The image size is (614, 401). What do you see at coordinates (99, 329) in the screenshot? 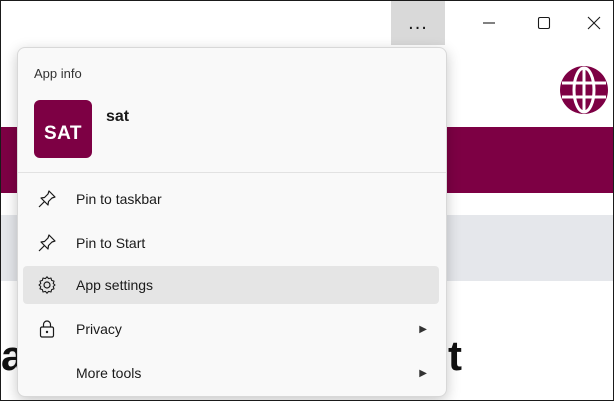
I see `menu-item-label: Privacy` at bounding box center [99, 329].